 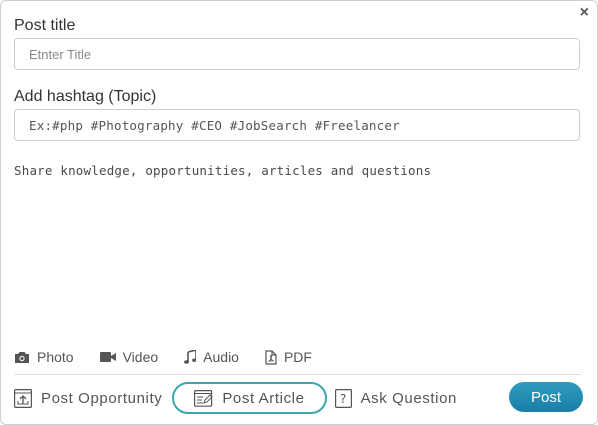 I want to click on divider, so click(x=297, y=374).